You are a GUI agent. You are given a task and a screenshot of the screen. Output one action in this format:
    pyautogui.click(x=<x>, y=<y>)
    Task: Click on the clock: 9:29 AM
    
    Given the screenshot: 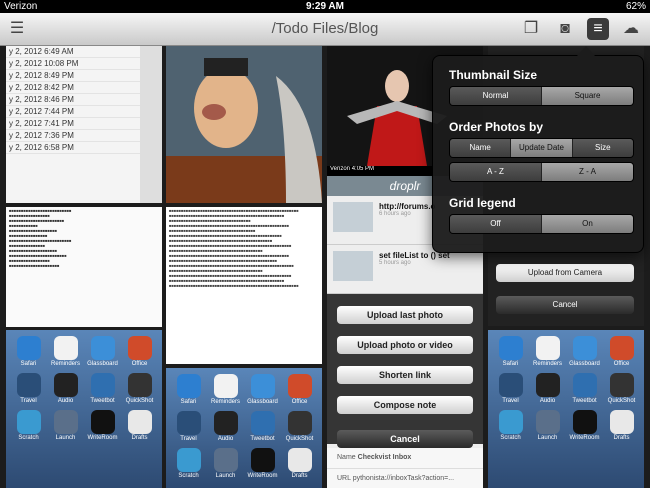 What is the action you would take?
    pyautogui.click(x=325, y=6)
    